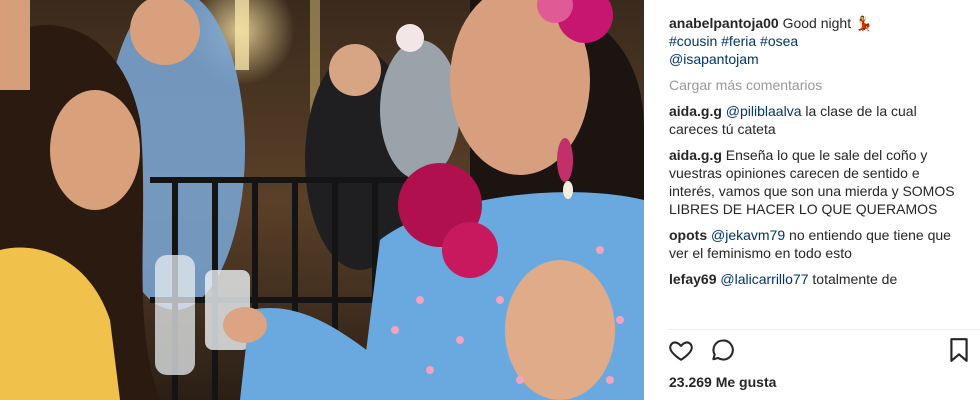  Describe the element at coordinates (764, 111) in the screenshot. I see `comment-mention: @pilibla​alva` at that location.